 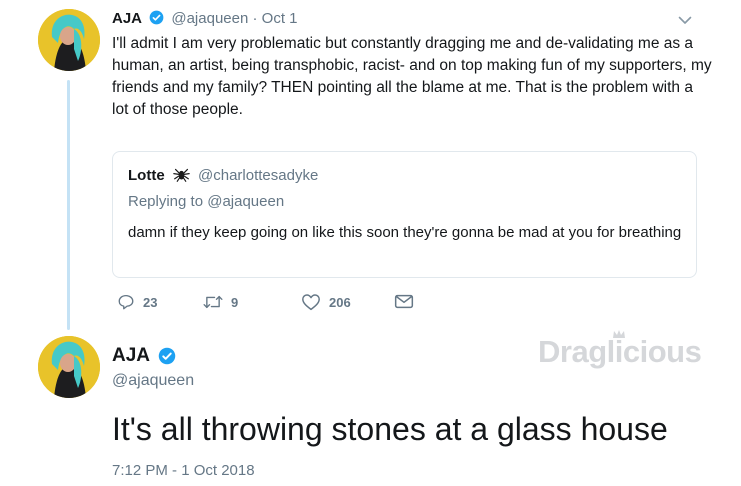 What do you see at coordinates (126, 302) in the screenshot?
I see `reply-icon` at bounding box center [126, 302].